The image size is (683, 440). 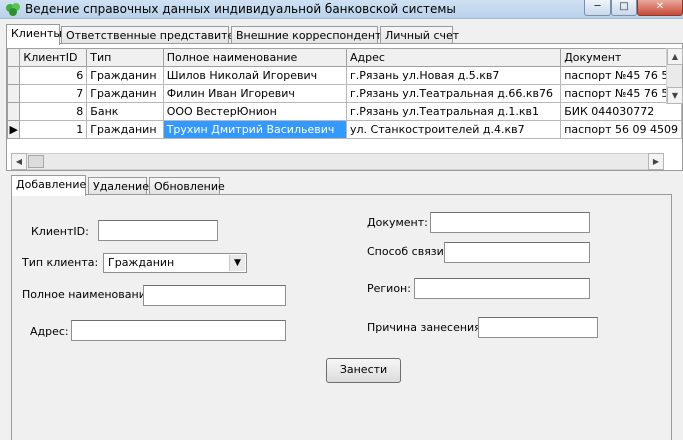 I want to click on current-row-arrow-icon: ▶, so click(x=13, y=129).